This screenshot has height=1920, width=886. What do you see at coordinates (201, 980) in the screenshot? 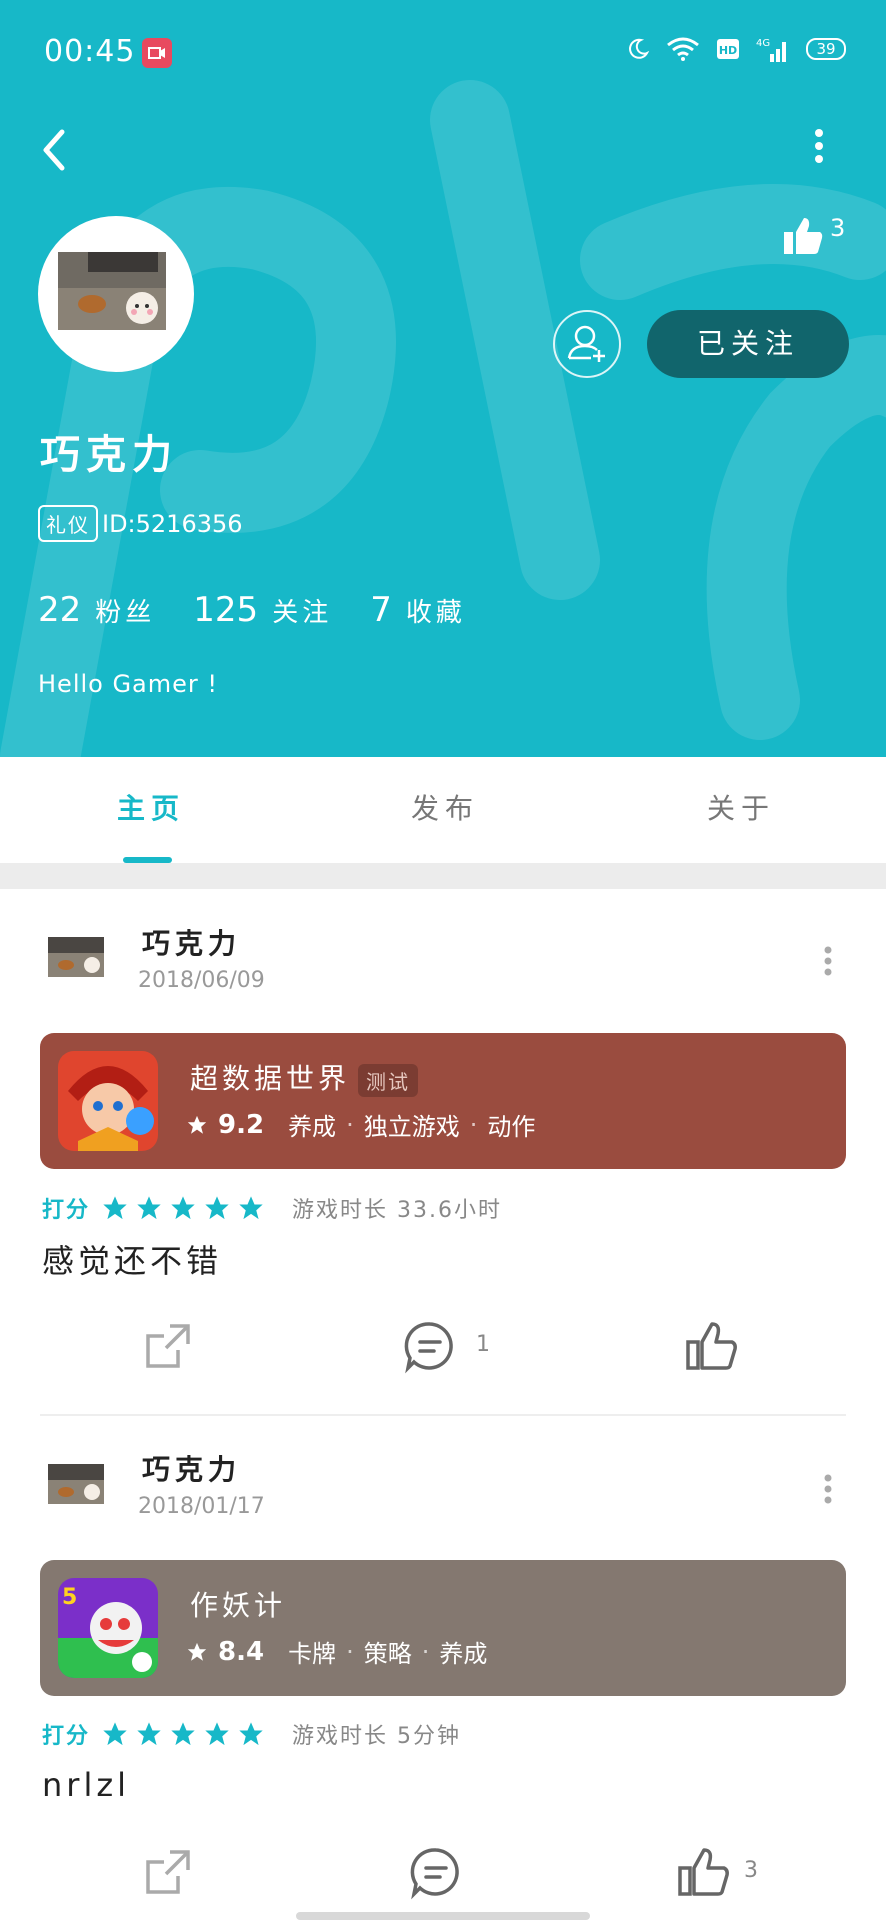
I see `post-date: 2018/06/09` at bounding box center [201, 980].